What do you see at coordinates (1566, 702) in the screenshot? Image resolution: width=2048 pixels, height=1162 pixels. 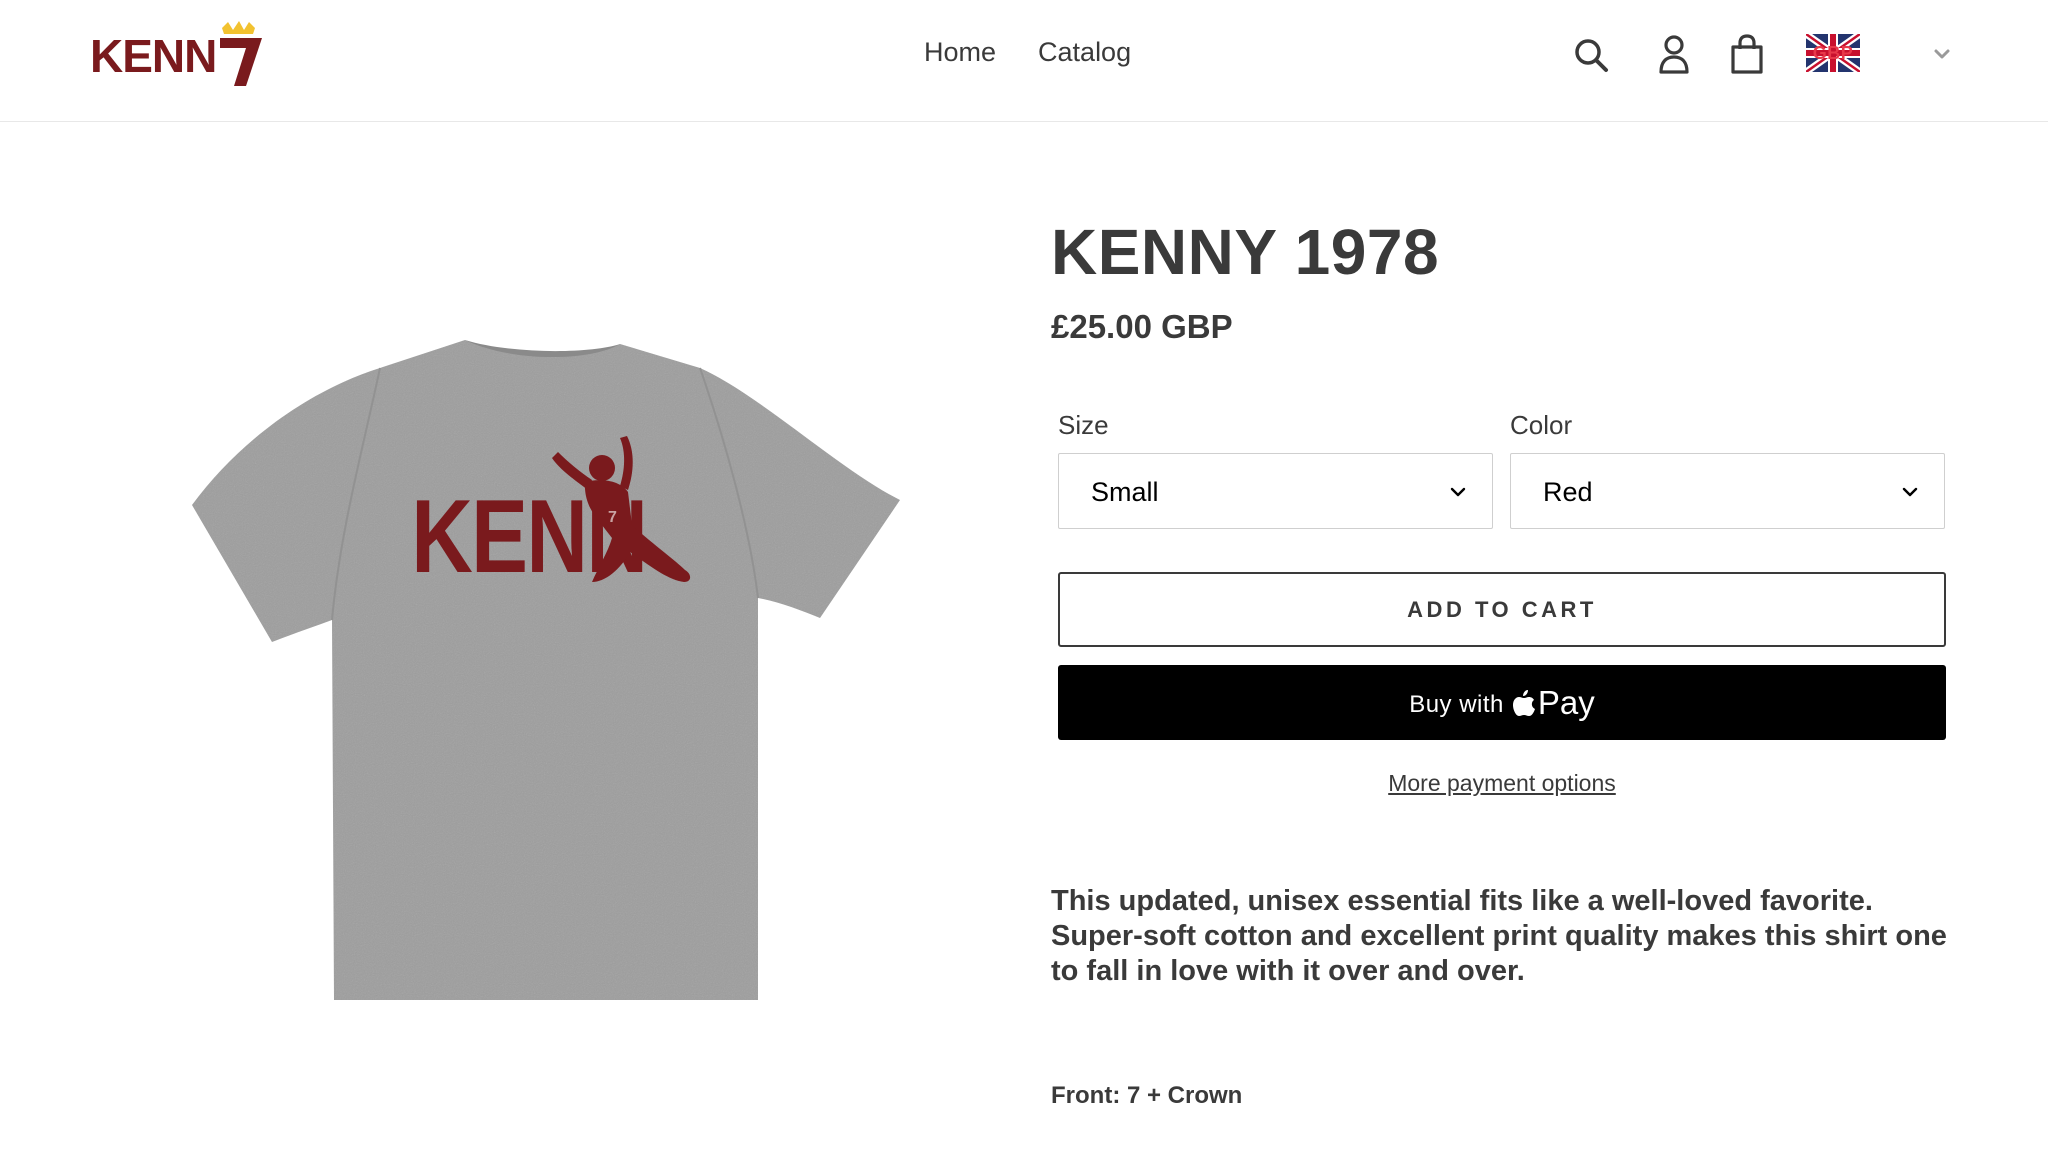 I see `pay-word: Pay` at bounding box center [1566, 702].